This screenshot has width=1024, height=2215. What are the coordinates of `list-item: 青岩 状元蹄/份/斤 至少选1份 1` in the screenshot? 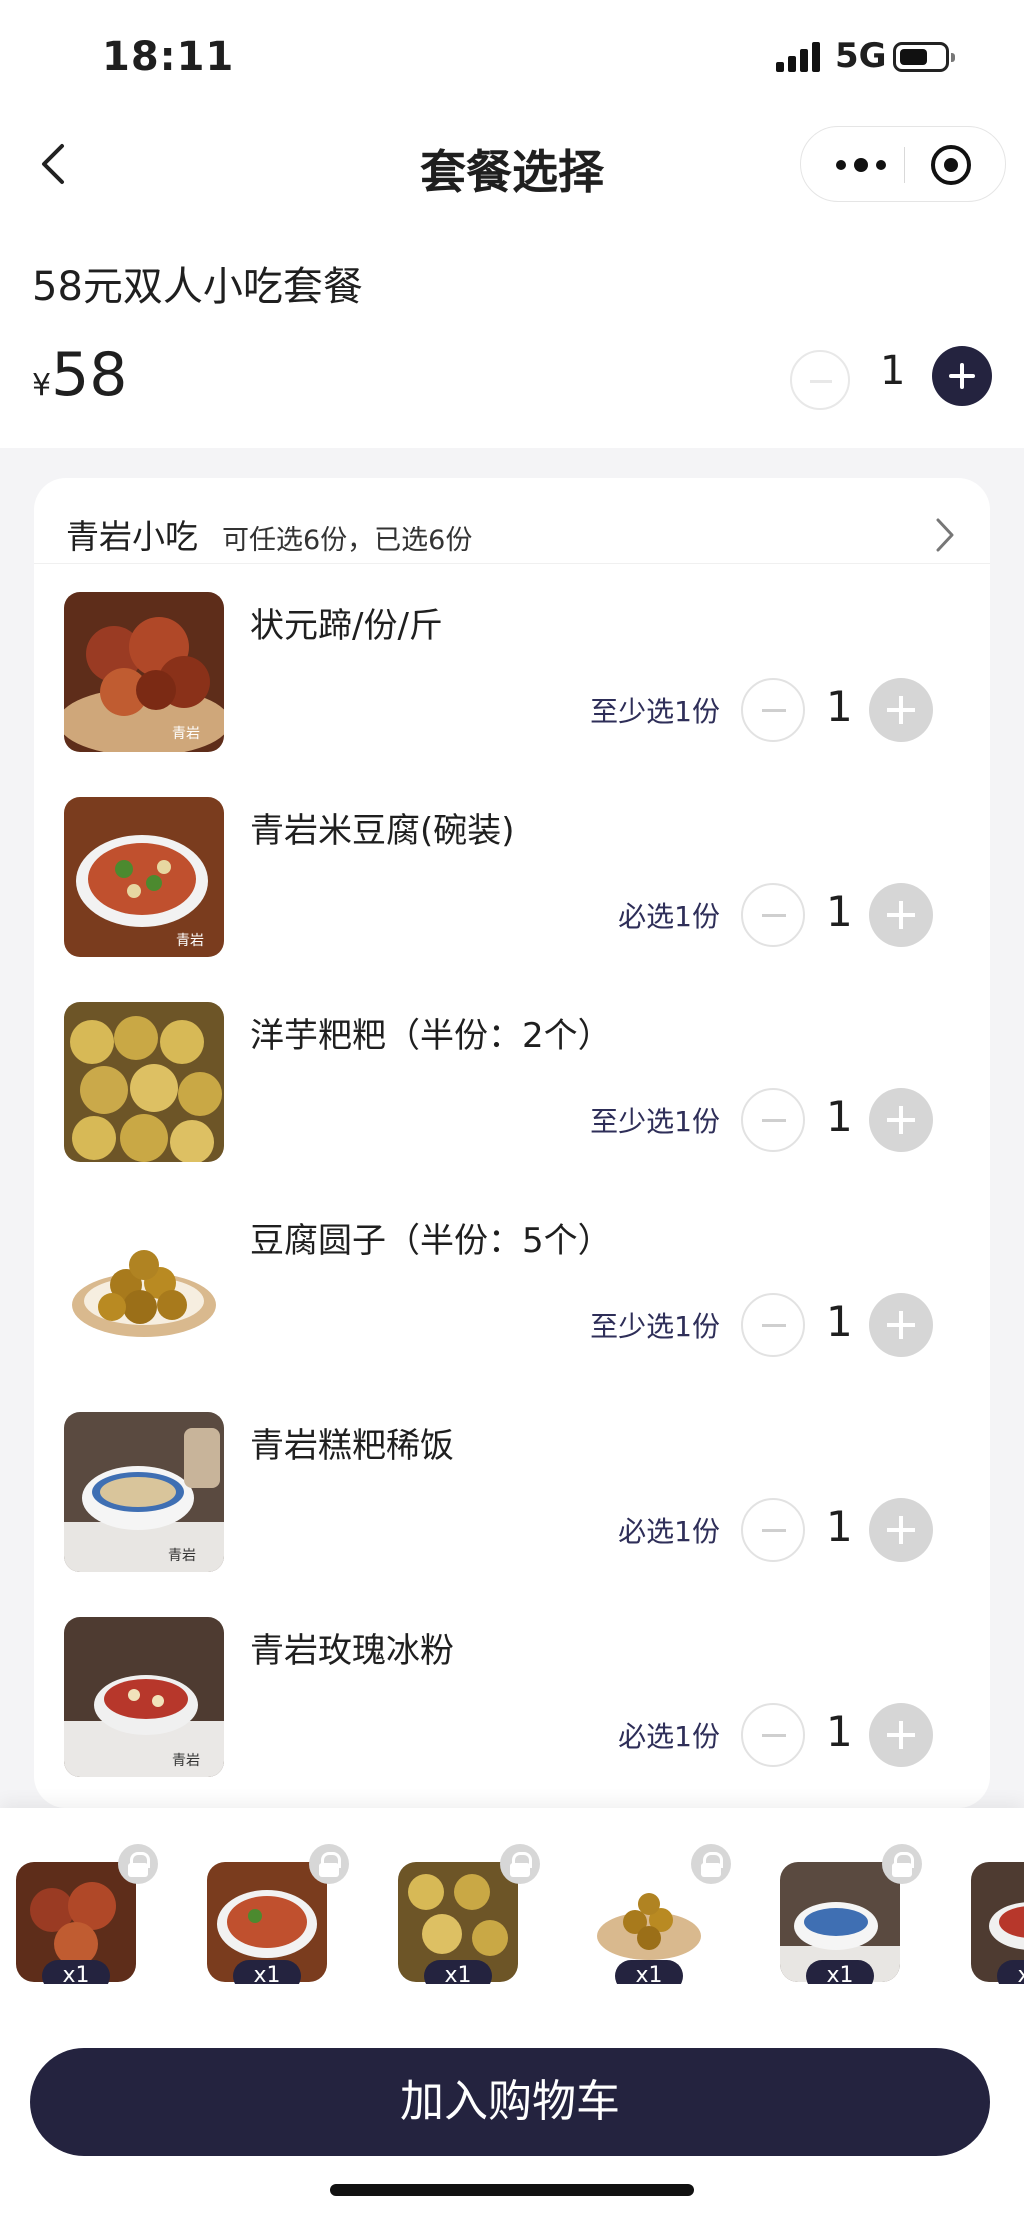 It's located at (512, 680).